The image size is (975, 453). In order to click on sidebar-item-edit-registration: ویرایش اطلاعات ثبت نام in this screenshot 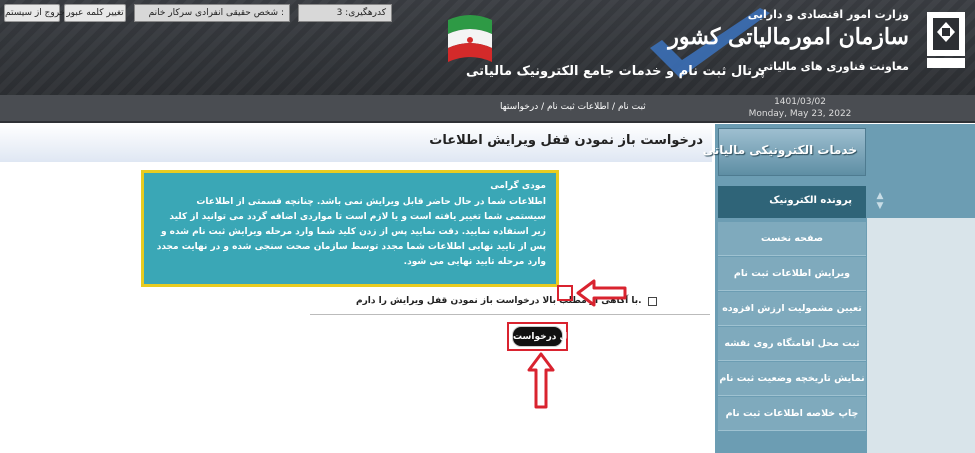, I will do `click(792, 274)`.